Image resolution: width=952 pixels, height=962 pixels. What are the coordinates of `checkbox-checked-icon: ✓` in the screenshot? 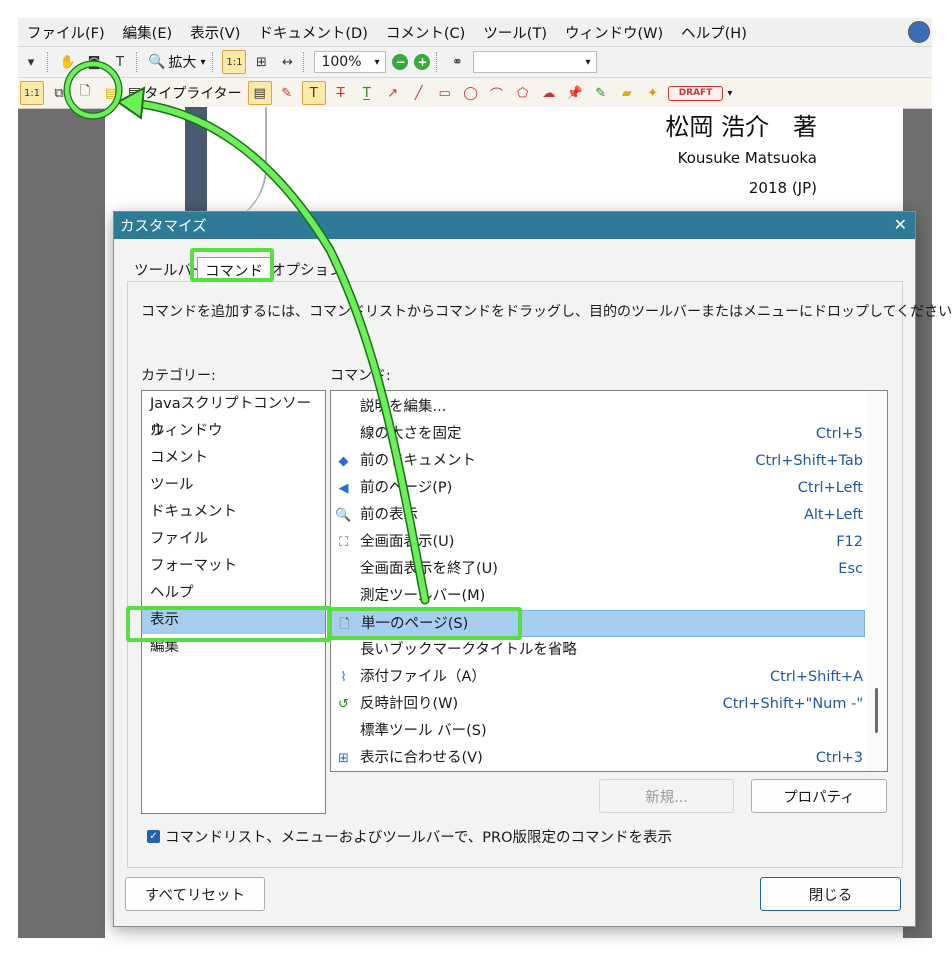 It's located at (153, 836).